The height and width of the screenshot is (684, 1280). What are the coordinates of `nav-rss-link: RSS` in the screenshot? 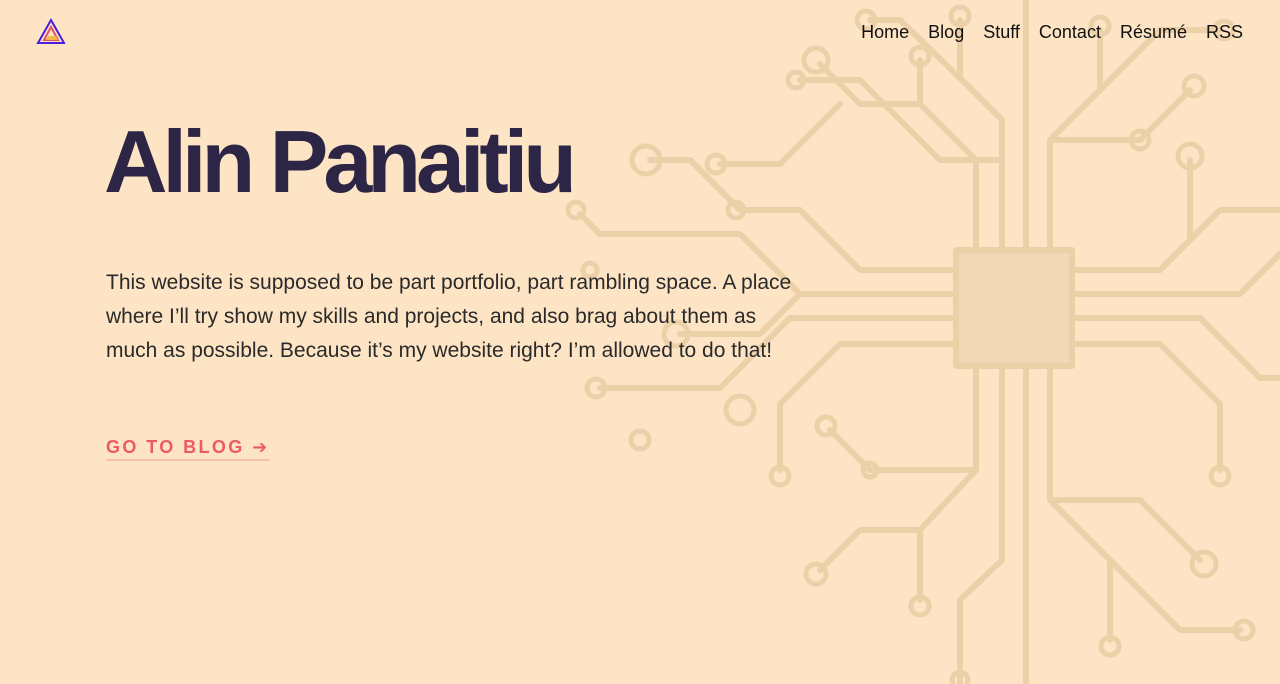 It's located at (1224, 32).